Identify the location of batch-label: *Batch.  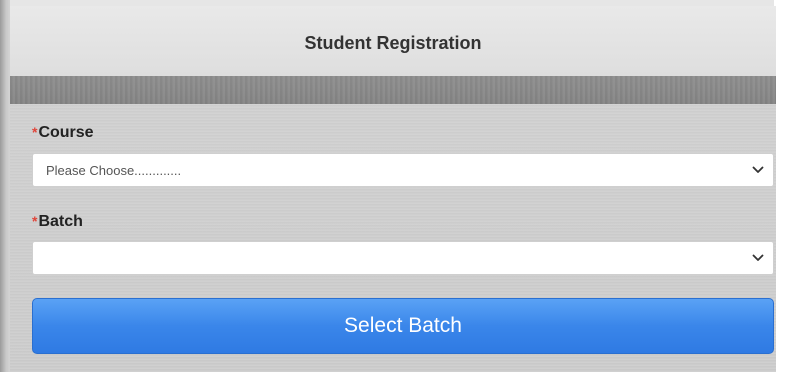
(57, 222).